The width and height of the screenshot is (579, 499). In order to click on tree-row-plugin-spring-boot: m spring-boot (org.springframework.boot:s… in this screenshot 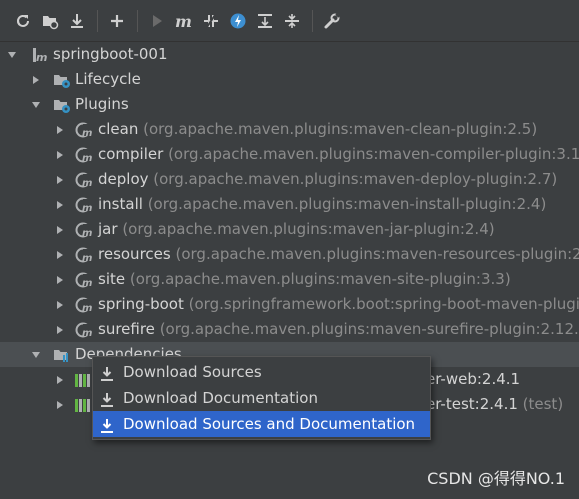, I will do `click(289, 304)`.